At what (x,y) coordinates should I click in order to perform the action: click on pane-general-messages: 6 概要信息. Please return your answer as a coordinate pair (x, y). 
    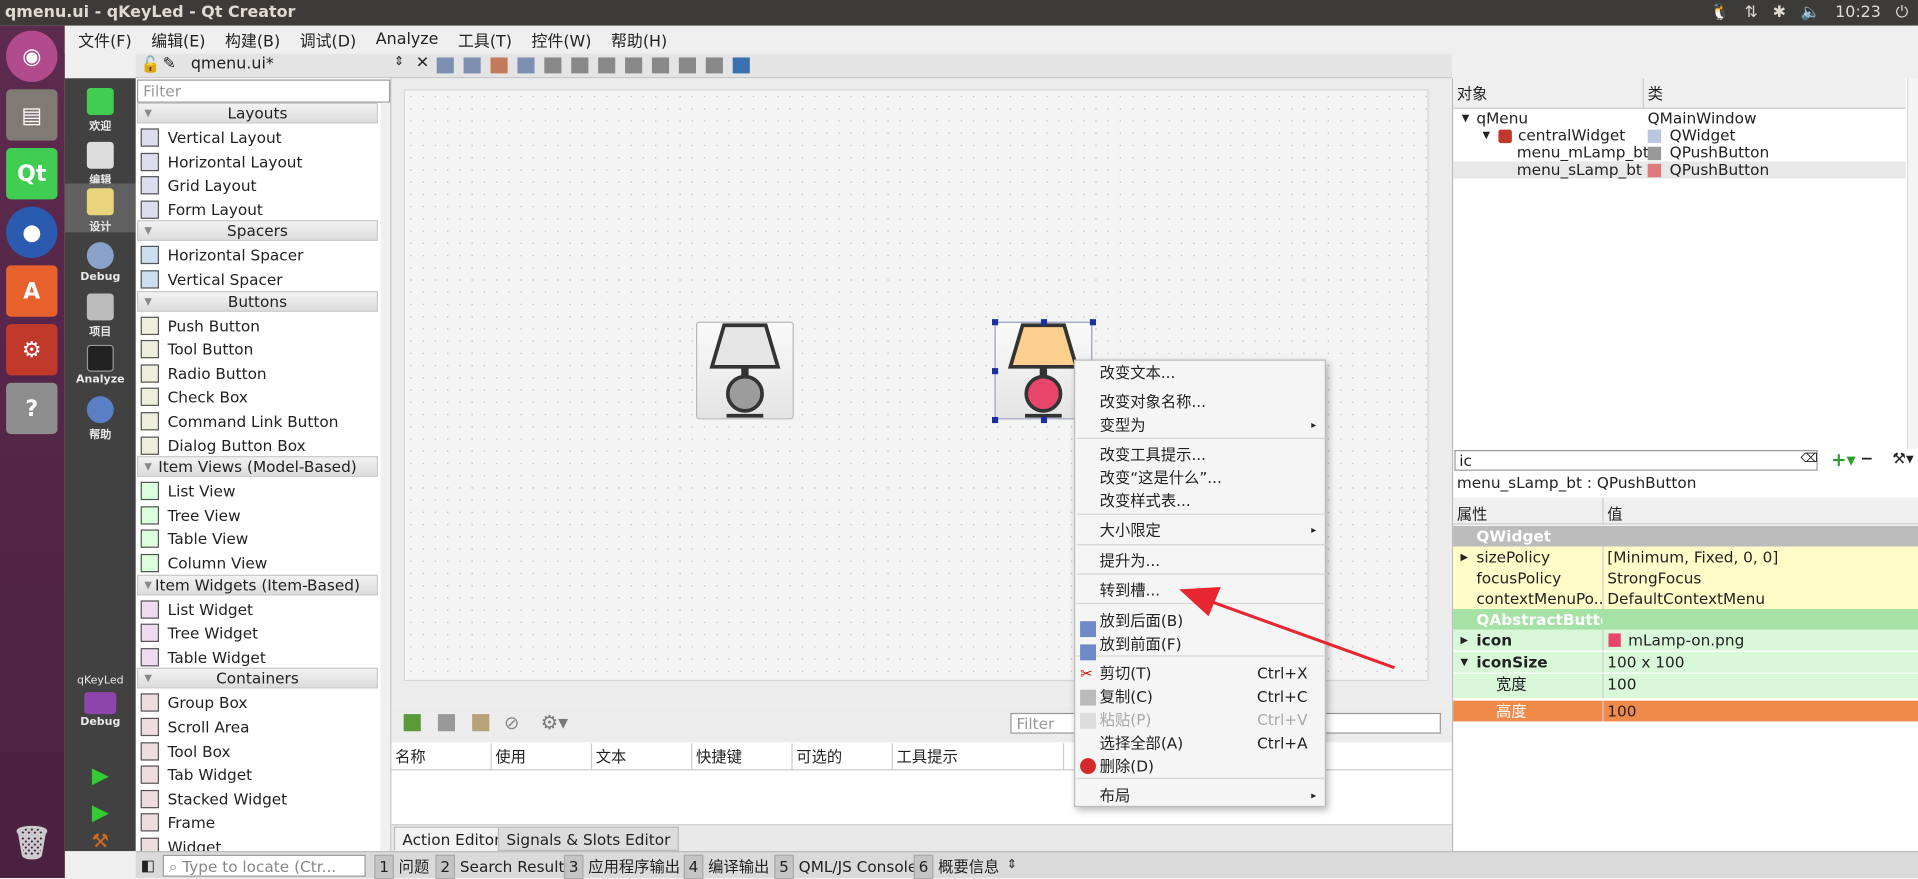
    Looking at the image, I should click on (956, 866).